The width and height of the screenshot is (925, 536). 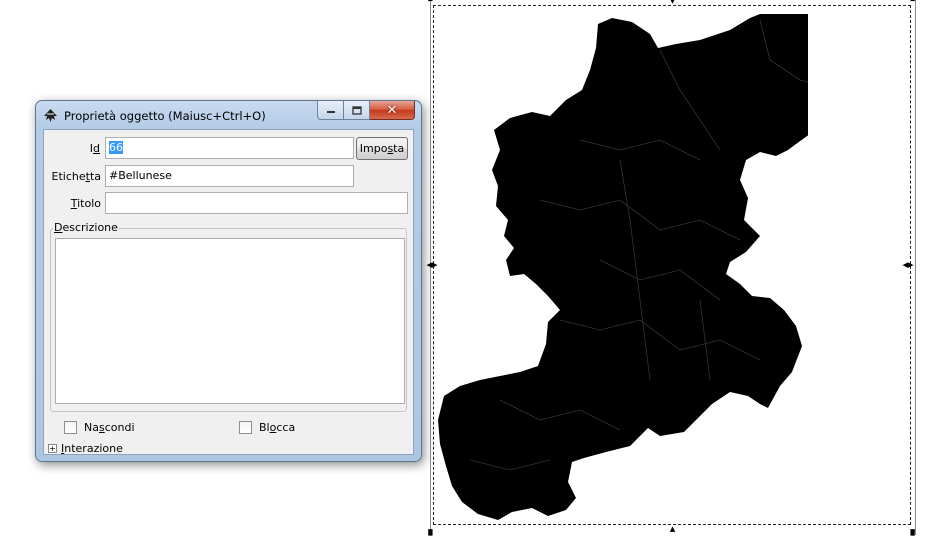 What do you see at coordinates (92, 448) in the screenshot?
I see `interaction-label: Interazione` at bounding box center [92, 448].